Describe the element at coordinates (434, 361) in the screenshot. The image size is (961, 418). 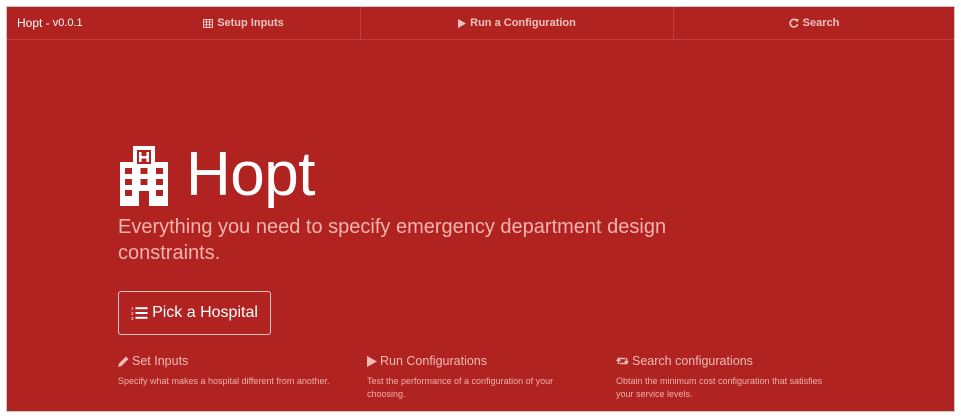
I see `feature-title: Run Configurations` at that location.